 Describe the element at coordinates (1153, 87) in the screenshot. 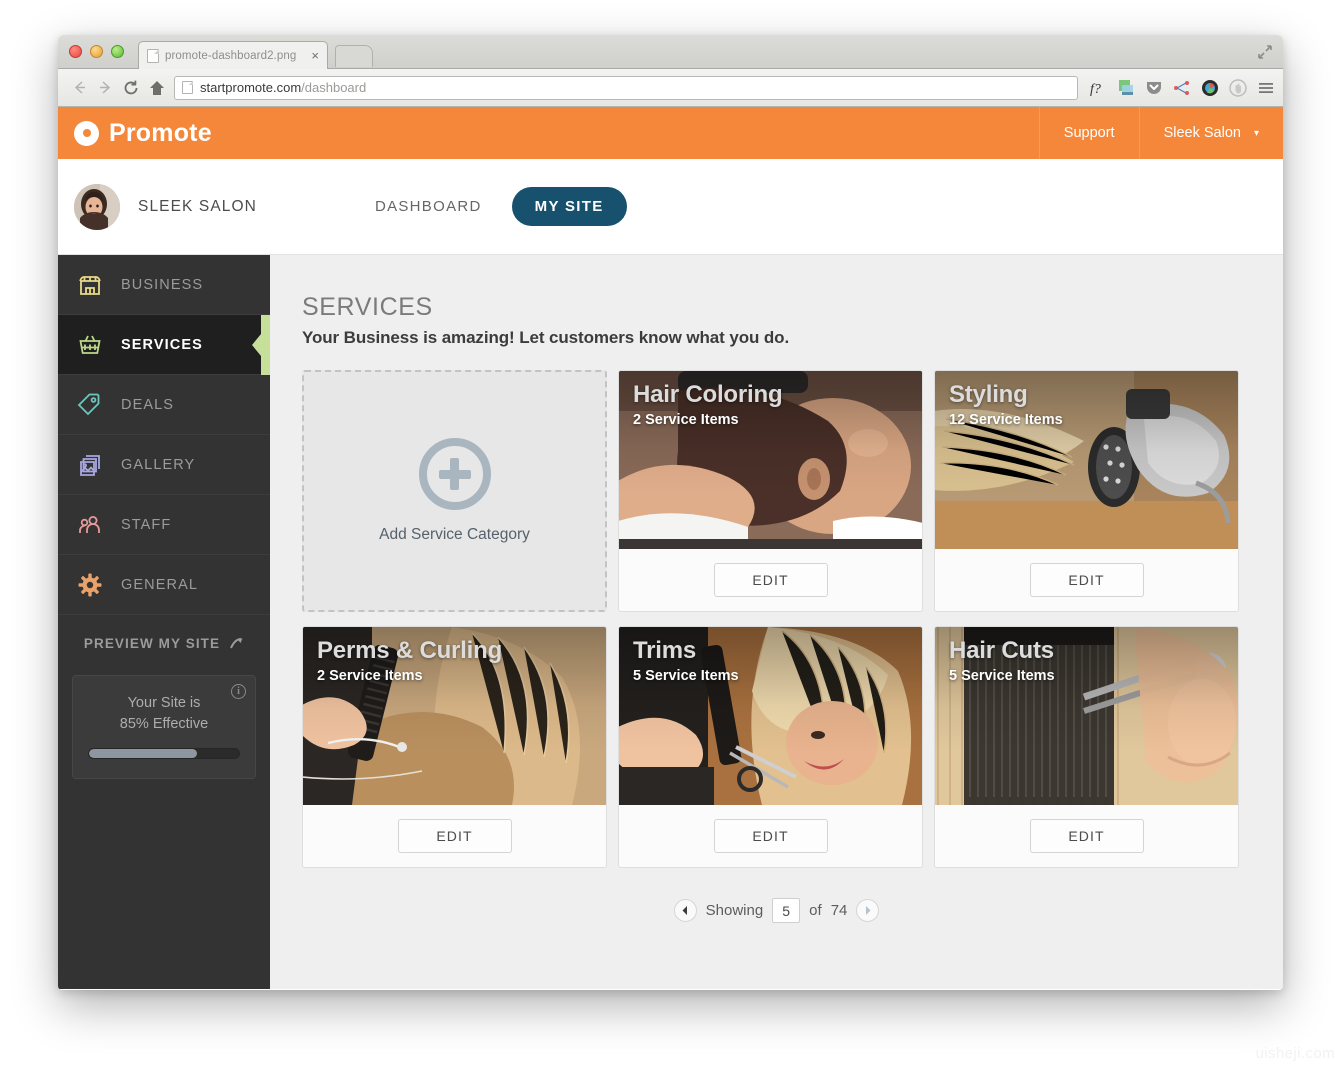

I see `pocket-icon` at that location.